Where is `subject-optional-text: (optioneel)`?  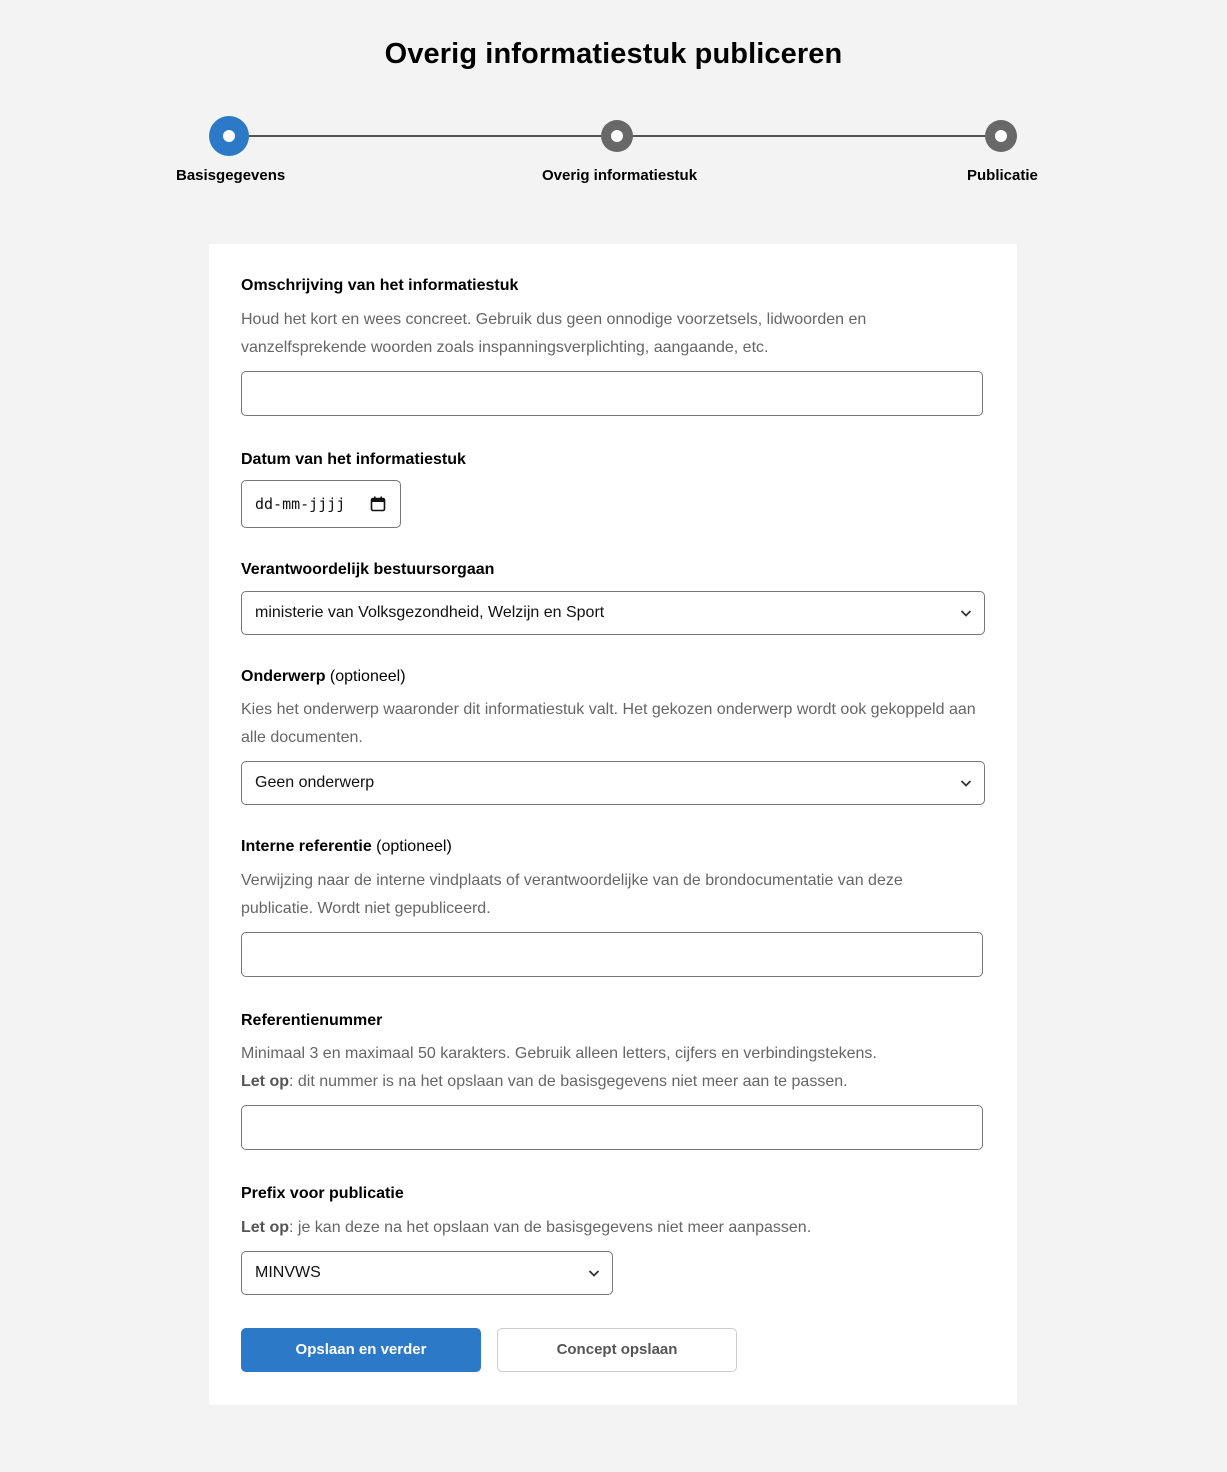 subject-optional-text: (optioneel) is located at coordinates (367, 676).